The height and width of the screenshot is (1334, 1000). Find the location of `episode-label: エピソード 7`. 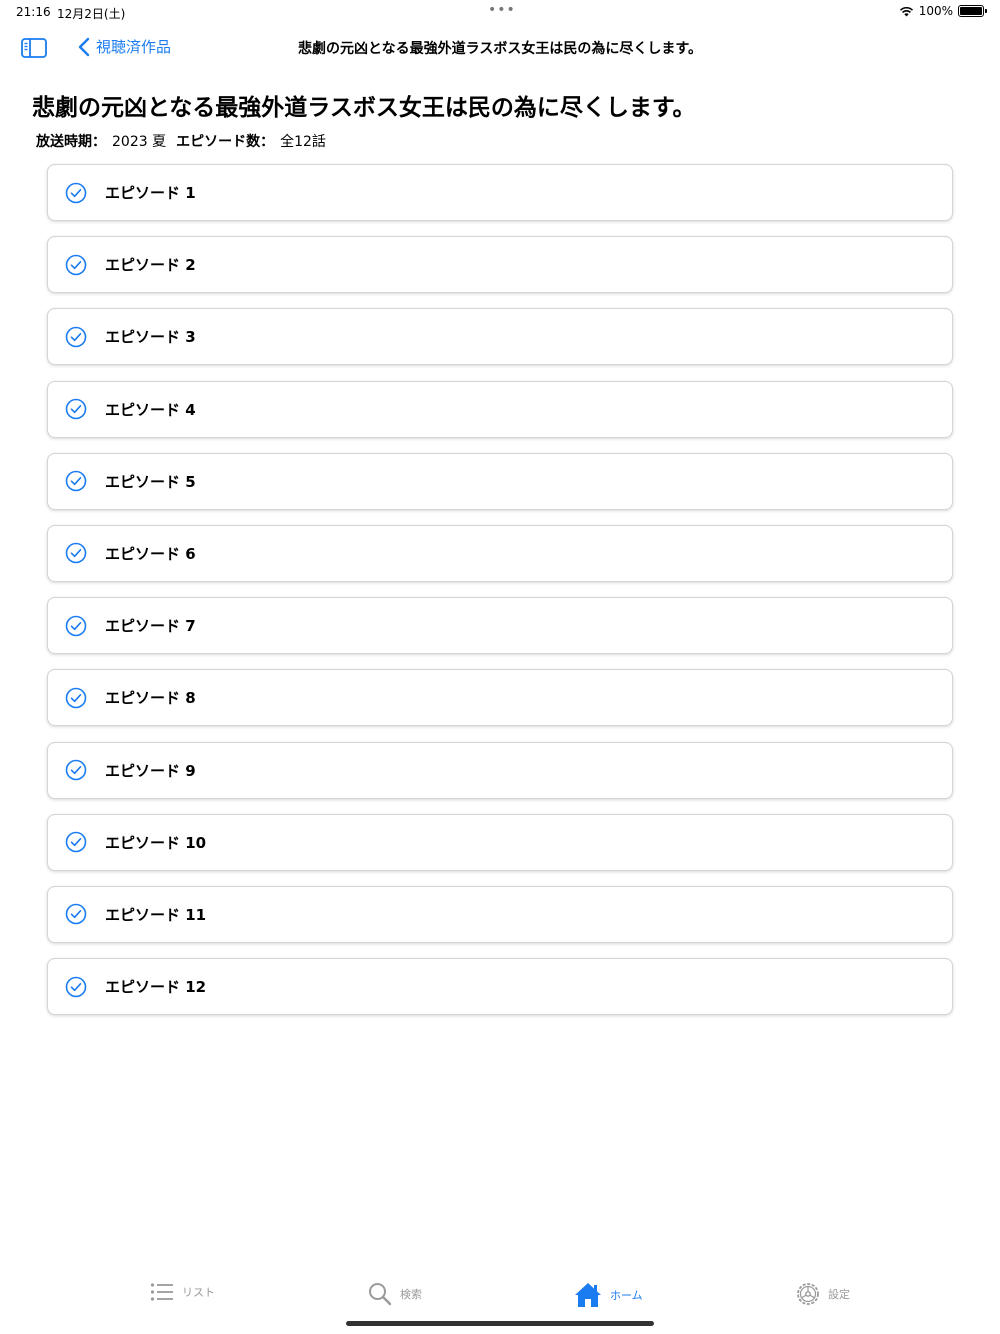

episode-label: エピソード 7 is located at coordinates (150, 626).